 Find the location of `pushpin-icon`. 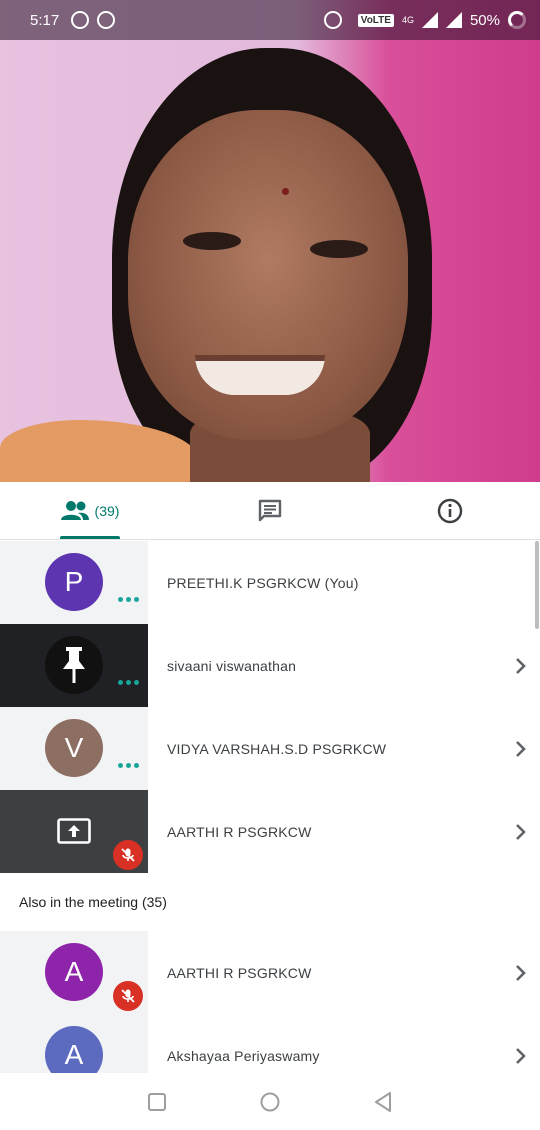

pushpin-icon is located at coordinates (74, 665).